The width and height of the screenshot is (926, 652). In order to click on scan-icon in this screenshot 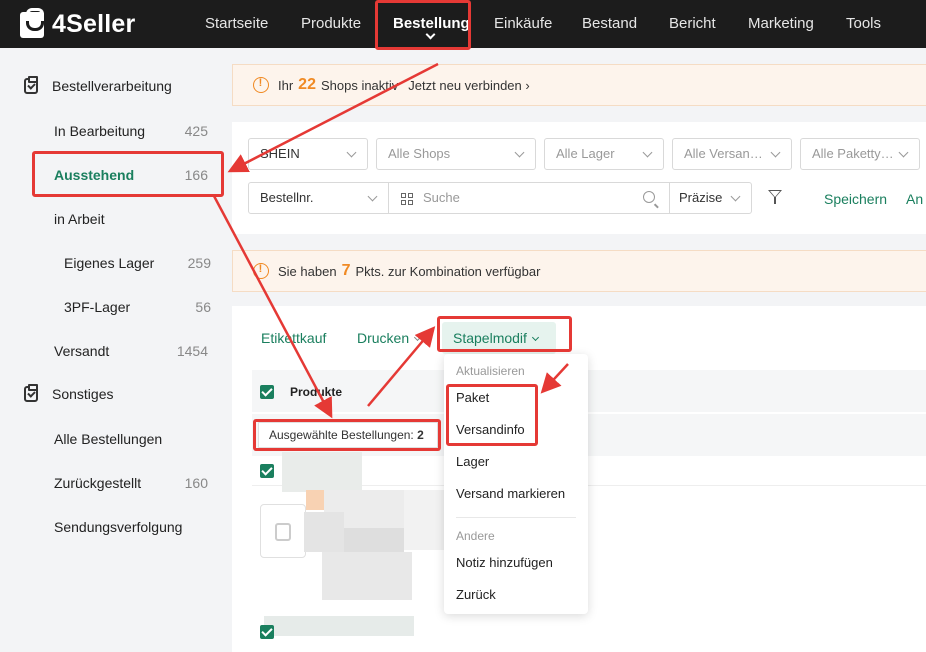, I will do `click(407, 199)`.